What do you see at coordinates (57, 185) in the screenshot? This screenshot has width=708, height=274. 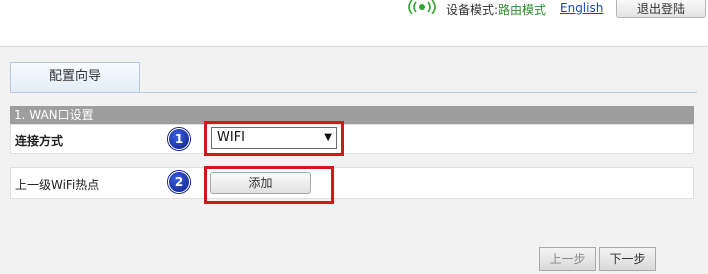 I see `upper-wifi-label: 上一级WiFi热点` at bounding box center [57, 185].